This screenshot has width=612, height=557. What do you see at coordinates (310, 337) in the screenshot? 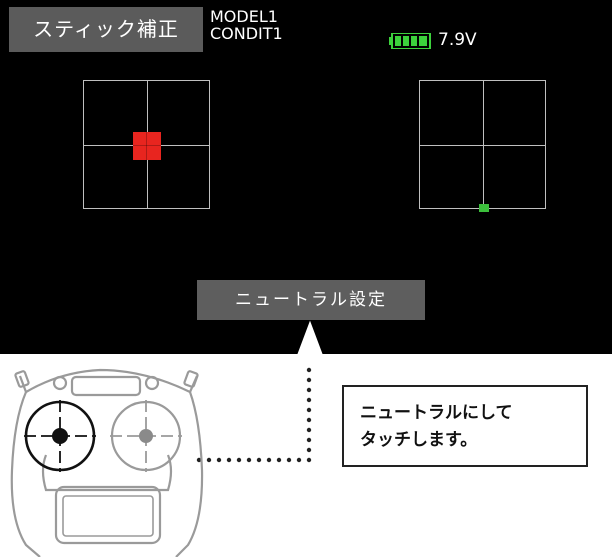
I see `up-arrow-icon` at bounding box center [310, 337].